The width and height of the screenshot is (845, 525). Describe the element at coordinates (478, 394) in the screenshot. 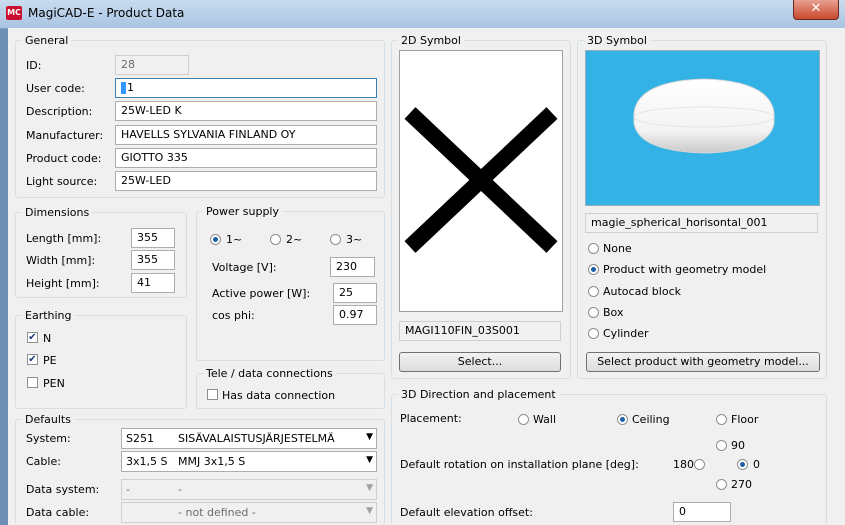

I see `placement-legend: 3D Direction and placement` at that location.